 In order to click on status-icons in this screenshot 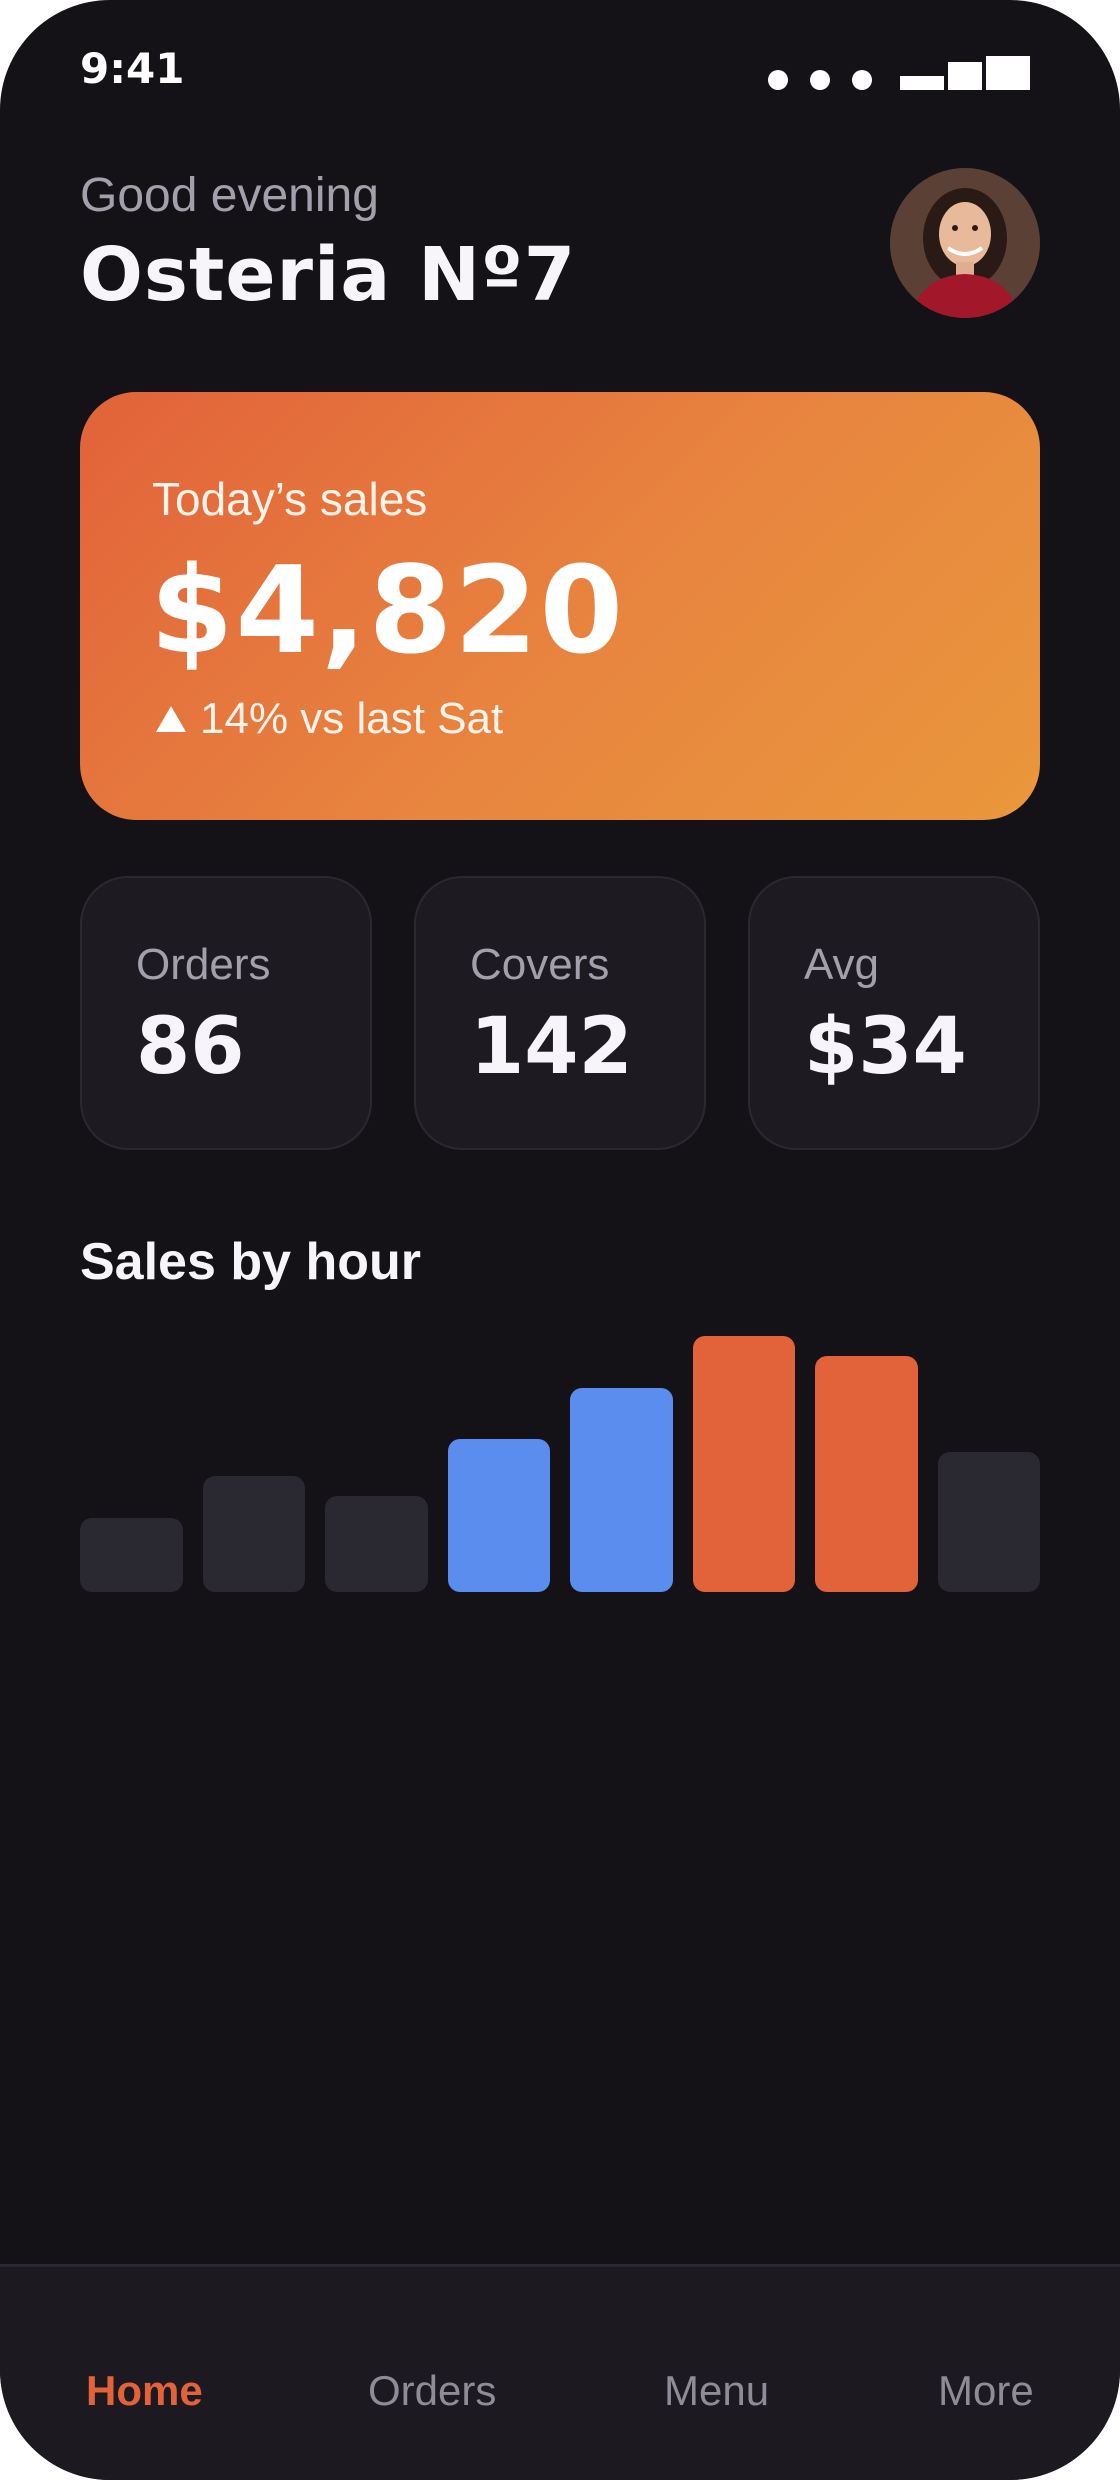, I will do `click(899, 73)`.